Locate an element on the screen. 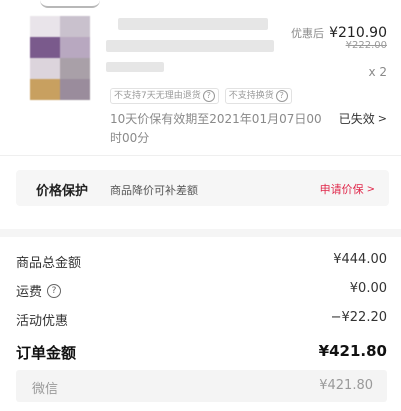  goods-total-label: 商品总金额 is located at coordinates (49, 263).